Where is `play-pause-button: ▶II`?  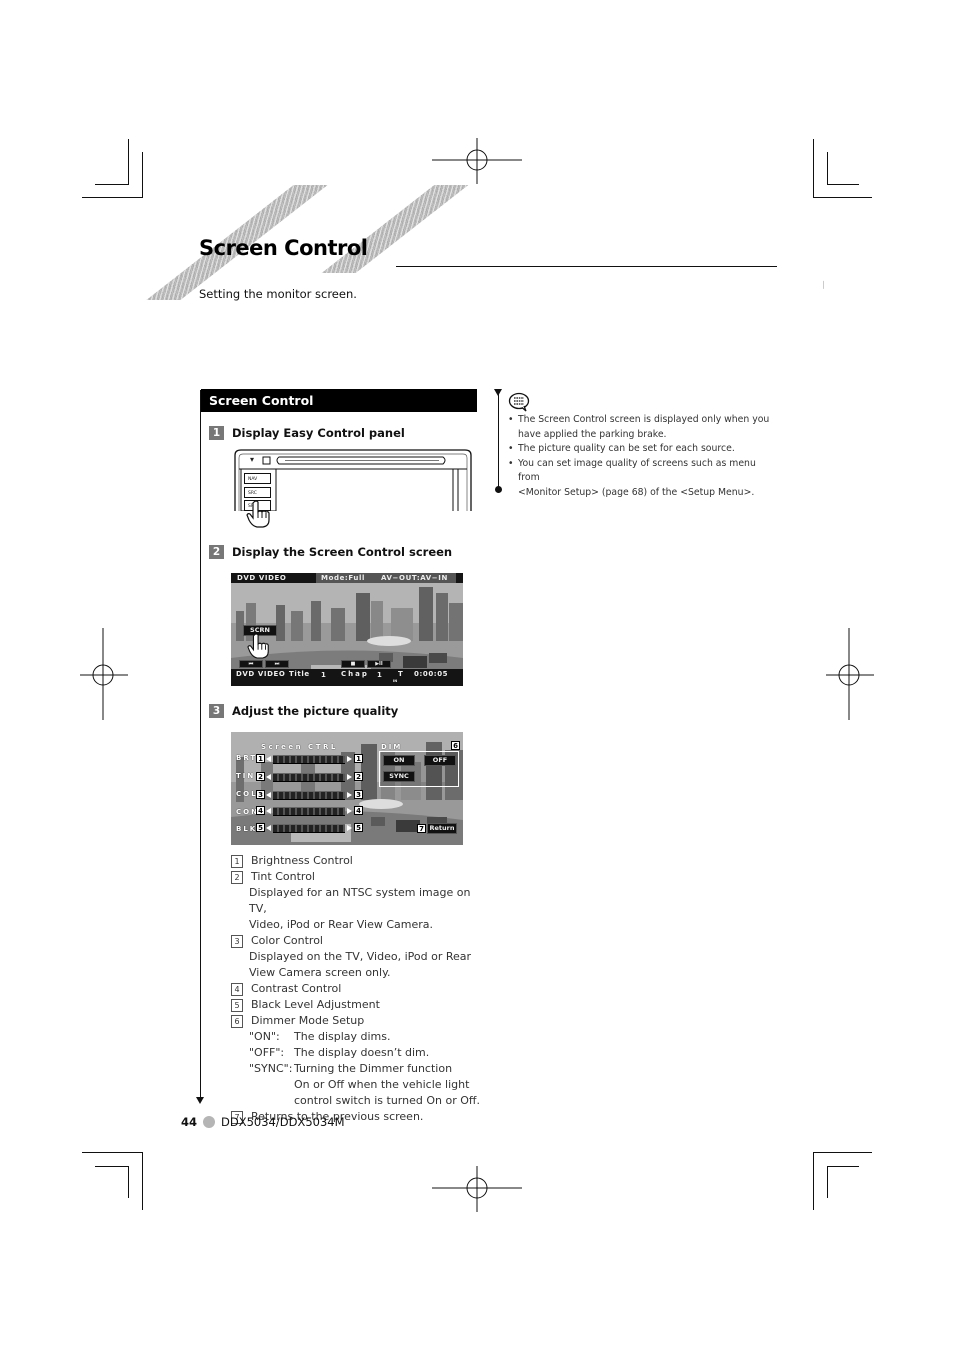 play-pause-button: ▶II is located at coordinates (379, 664).